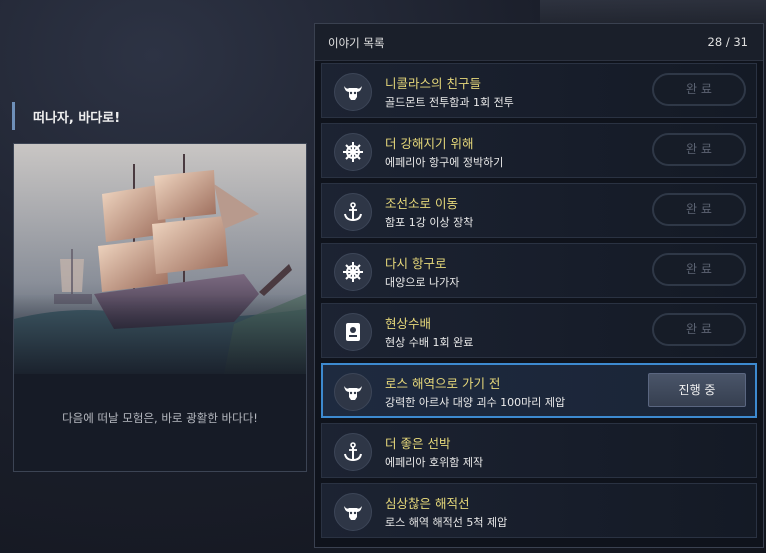  What do you see at coordinates (539, 42) in the screenshot?
I see `panel-header: 이야기 목록 28 / 31` at bounding box center [539, 42].